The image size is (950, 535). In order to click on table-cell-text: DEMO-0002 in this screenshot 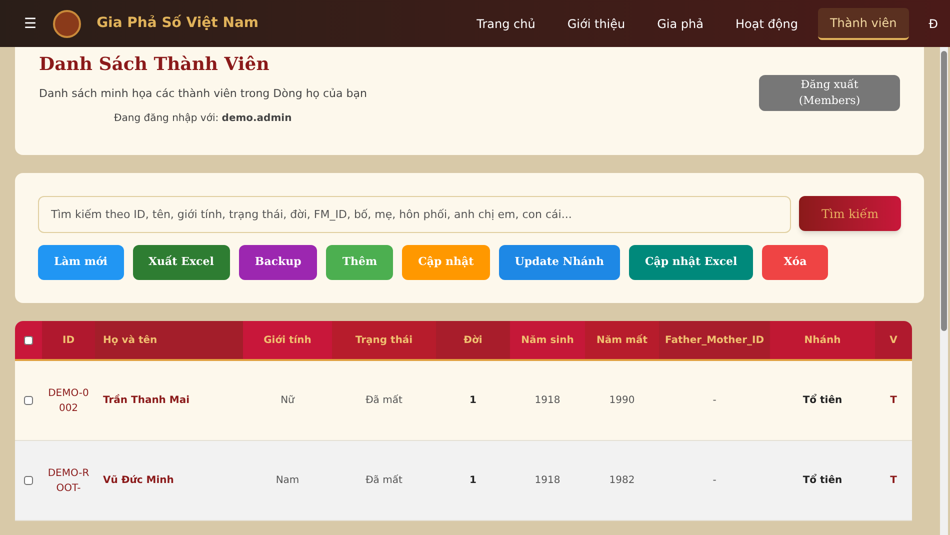, I will do `click(68, 401)`.